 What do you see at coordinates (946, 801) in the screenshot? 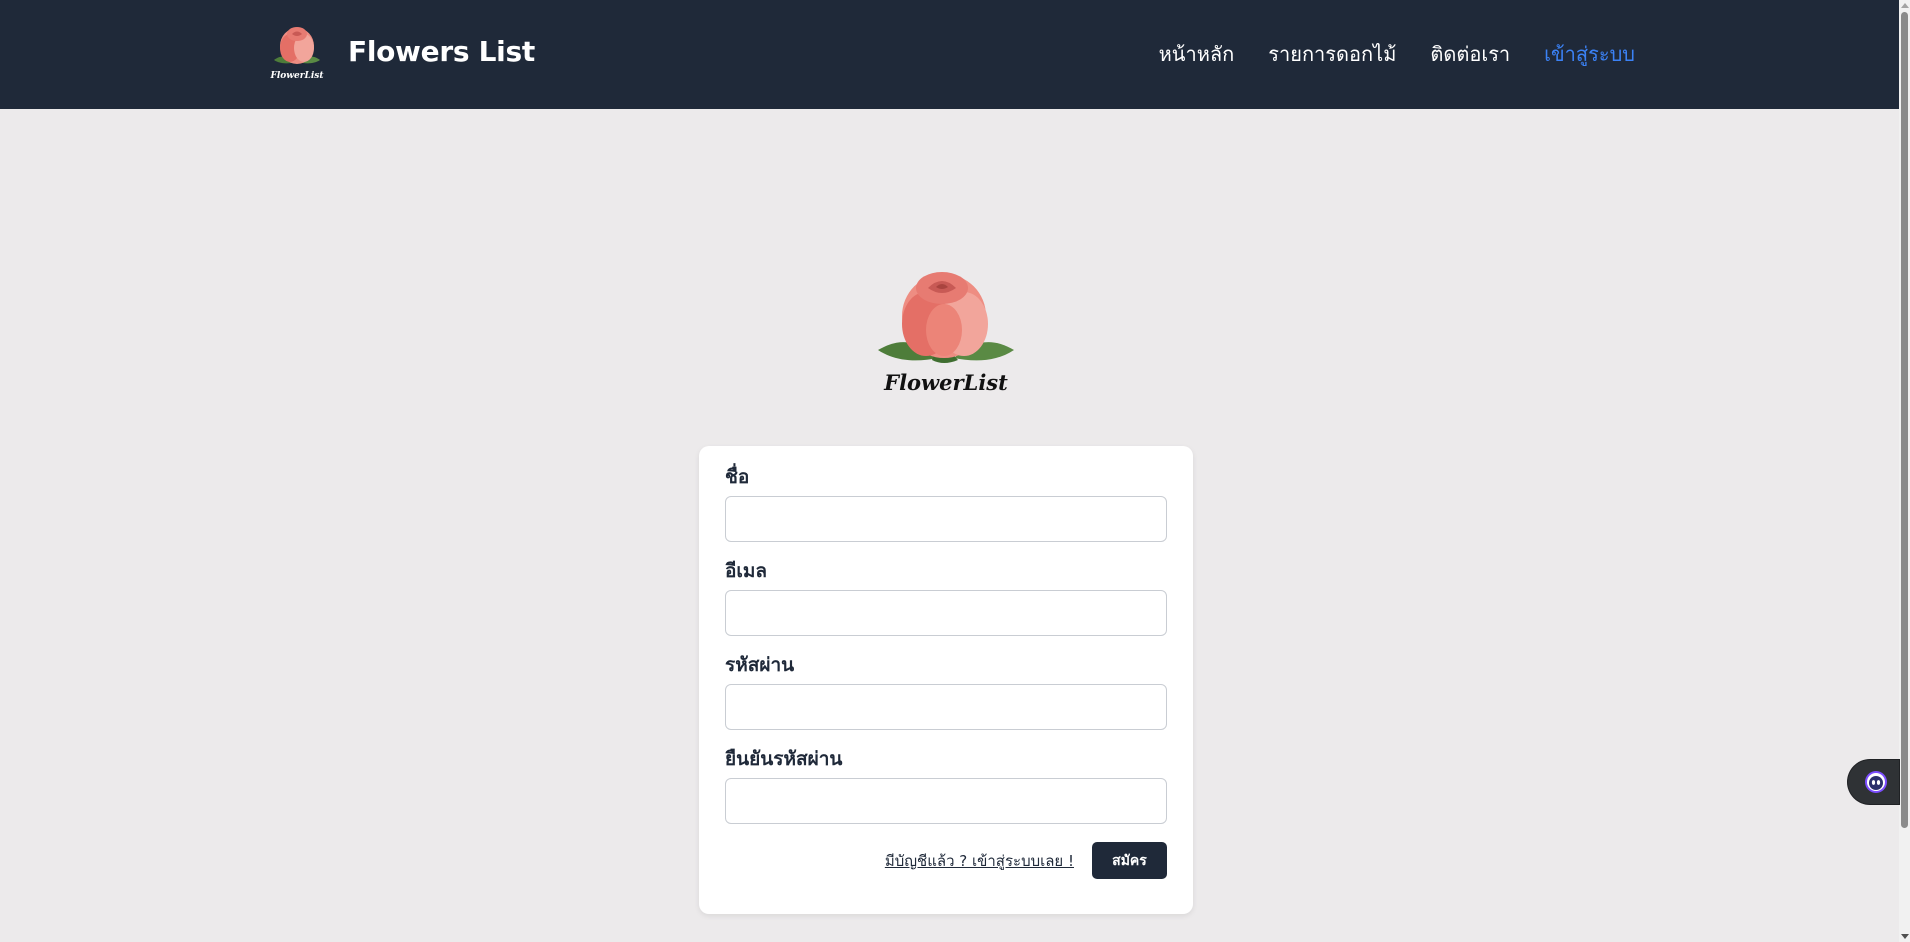
I see `confirm-password-input` at bounding box center [946, 801].